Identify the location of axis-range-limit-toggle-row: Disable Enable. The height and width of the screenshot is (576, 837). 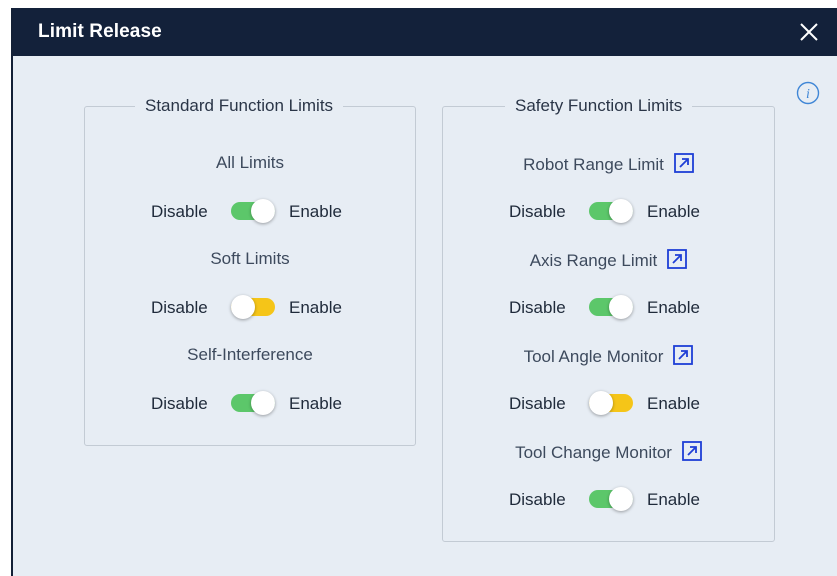
(608, 308).